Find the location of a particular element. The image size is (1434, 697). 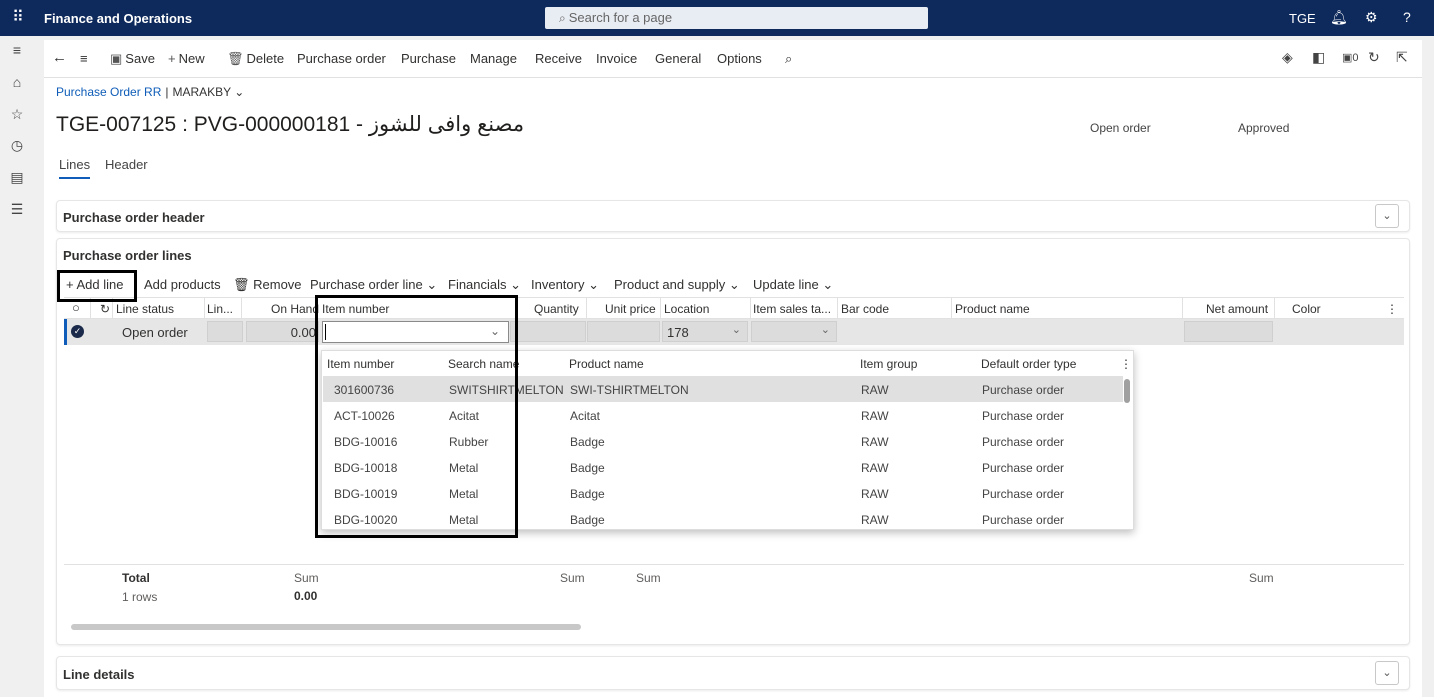

office-icon: ◧ is located at coordinates (1318, 57).